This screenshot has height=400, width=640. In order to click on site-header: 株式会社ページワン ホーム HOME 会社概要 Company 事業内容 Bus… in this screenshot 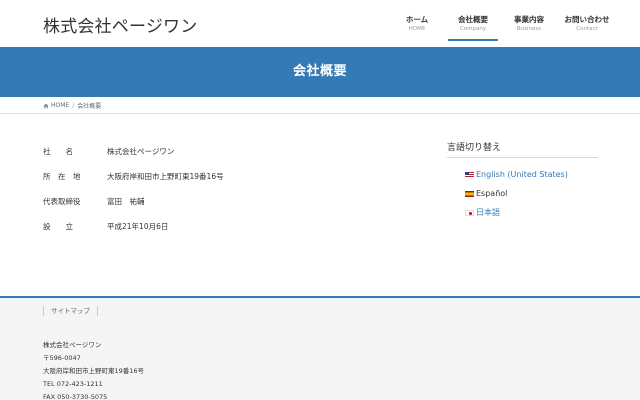, I will do `click(320, 23)`.